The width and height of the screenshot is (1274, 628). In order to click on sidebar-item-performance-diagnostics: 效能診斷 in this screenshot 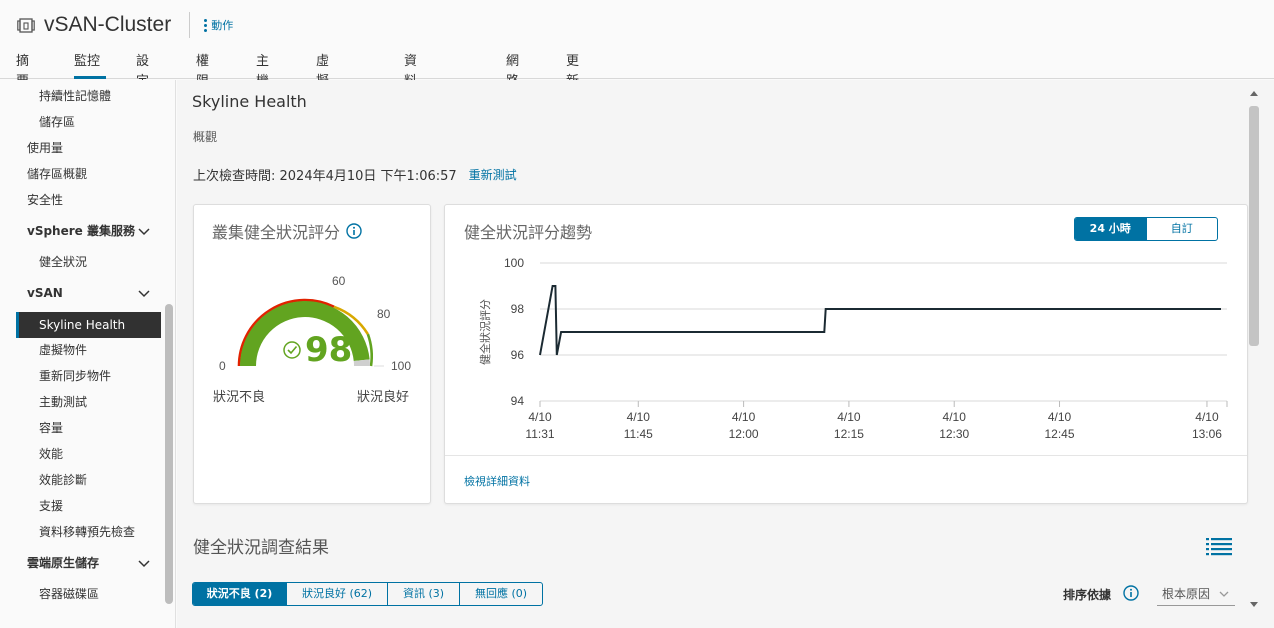, I will do `click(63, 480)`.